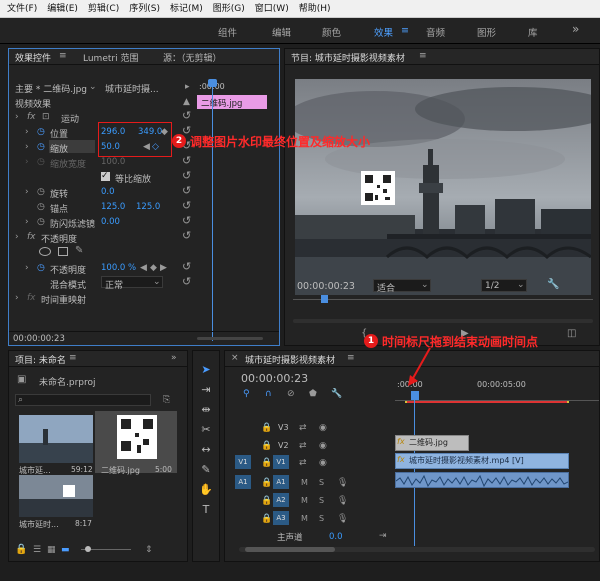 This screenshot has height=581, width=600. What do you see at coordinates (186, 205) in the screenshot?
I see `reset-anchor-icon: ↺` at bounding box center [186, 205].